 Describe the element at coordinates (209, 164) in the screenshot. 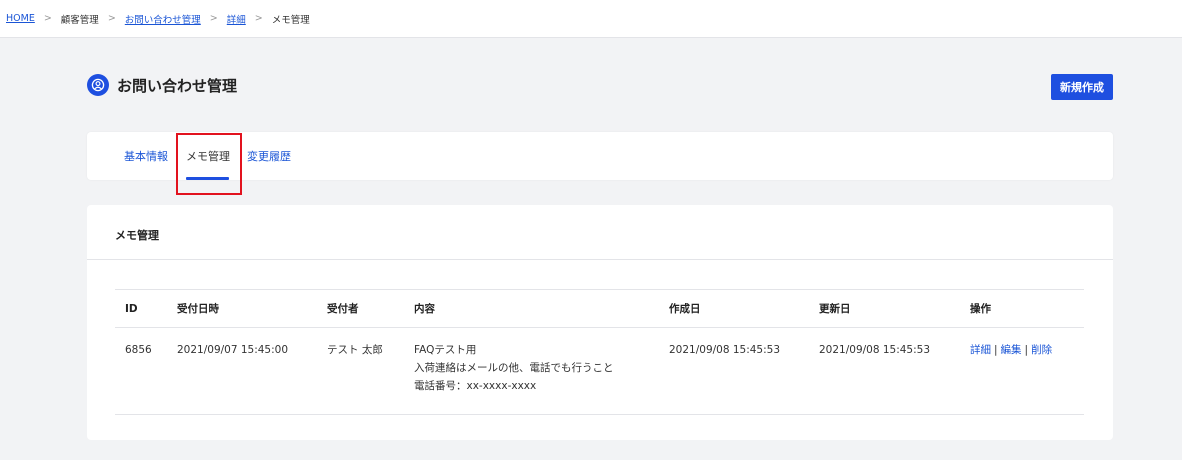

I see `highlight-annotation` at that location.